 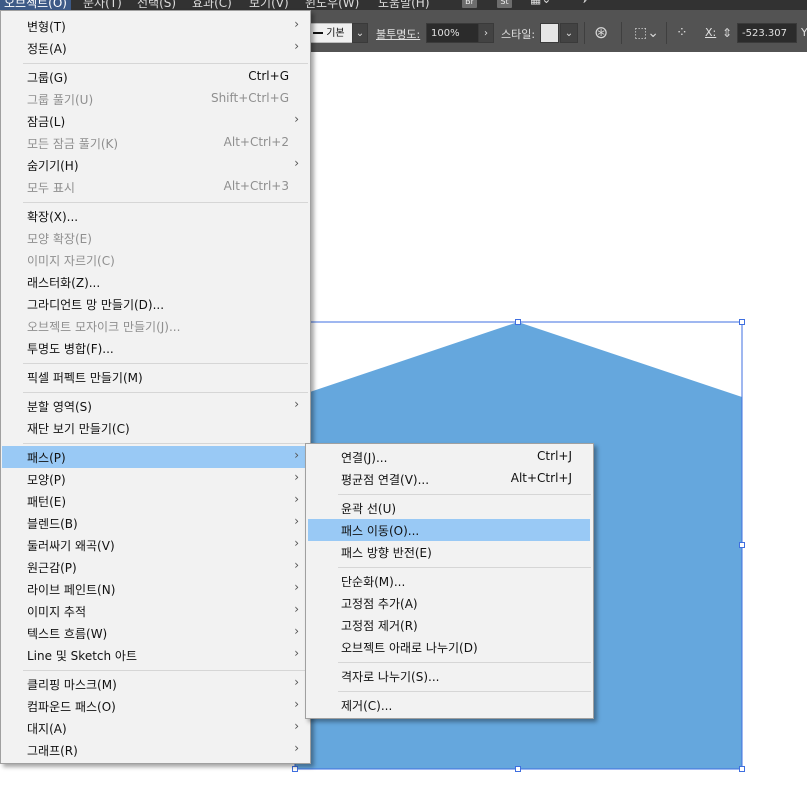 What do you see at coordinates (449, 647) in the screenshot?
I see `submenu-item-divide-objects-below: 오브젝트 아래로 나누기(D)` at bounding box center [449, 647].